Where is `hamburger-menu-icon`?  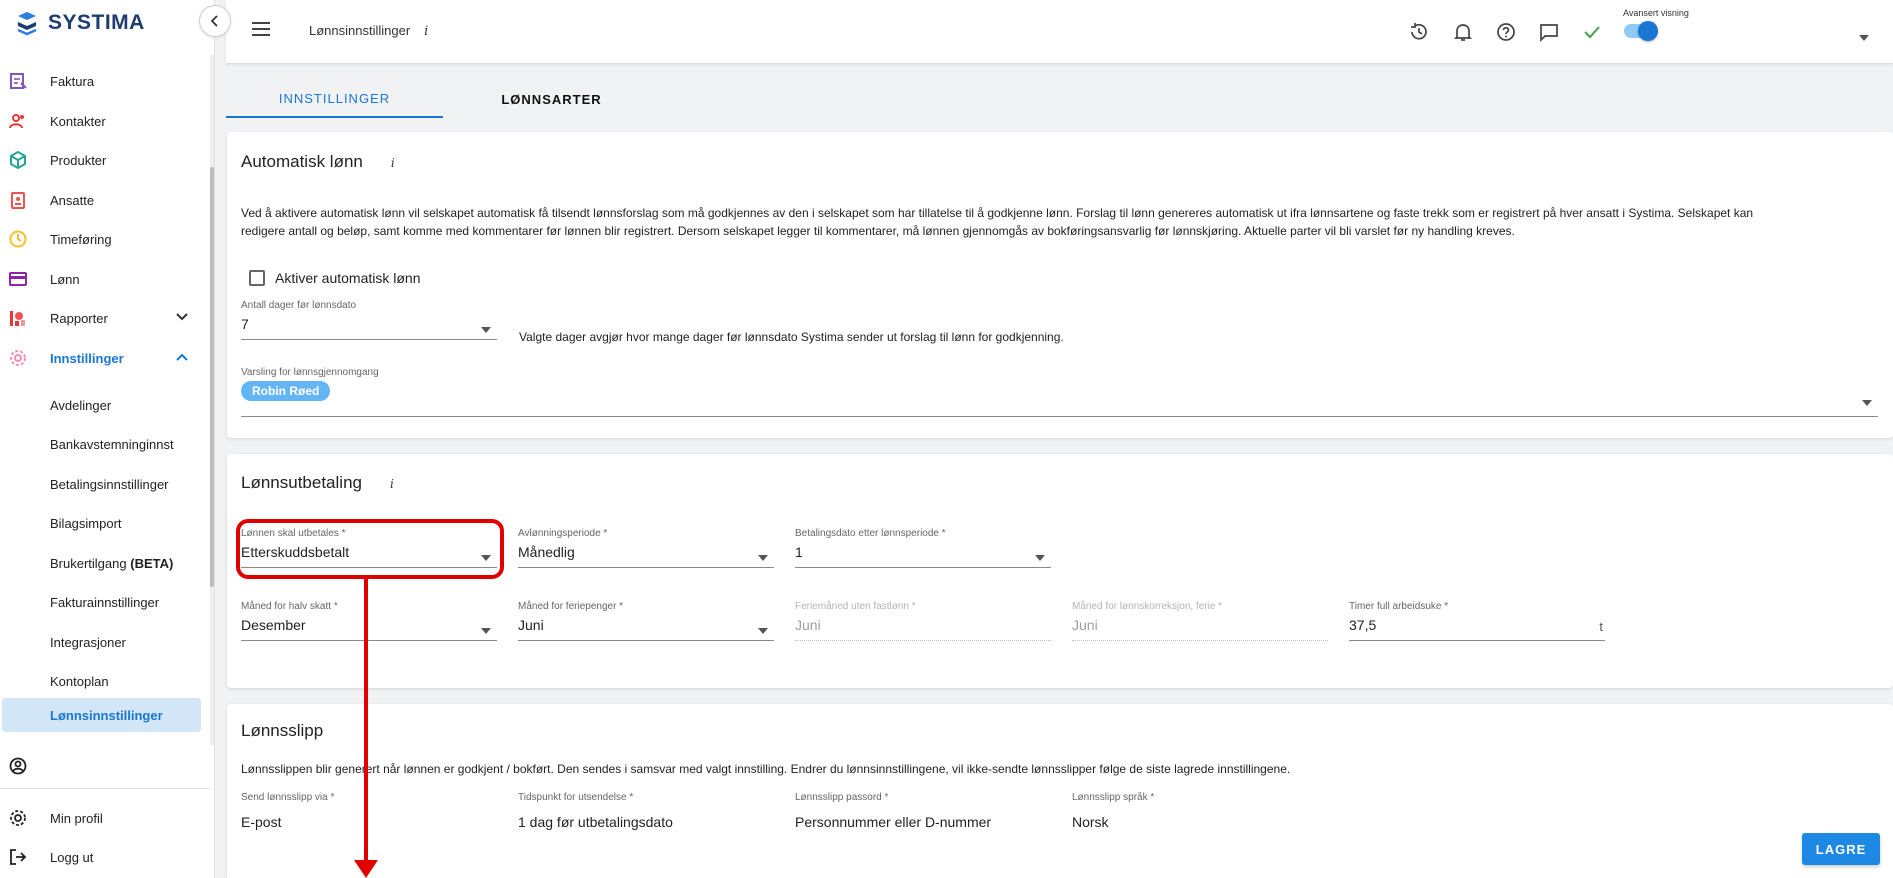
hamburger-menu-icon is located at coordinates (262, 31).